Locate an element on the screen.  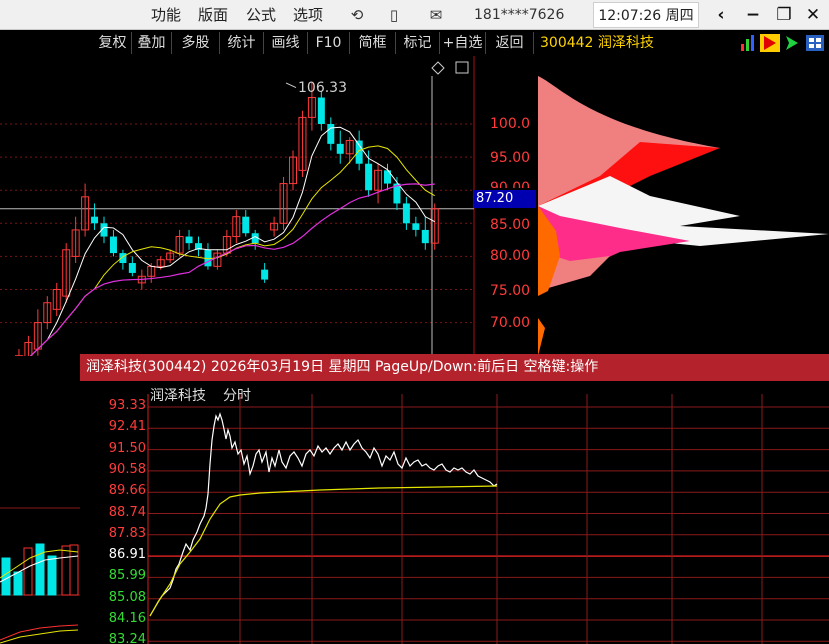
diamond-icon is located at coordinates (438, 68).